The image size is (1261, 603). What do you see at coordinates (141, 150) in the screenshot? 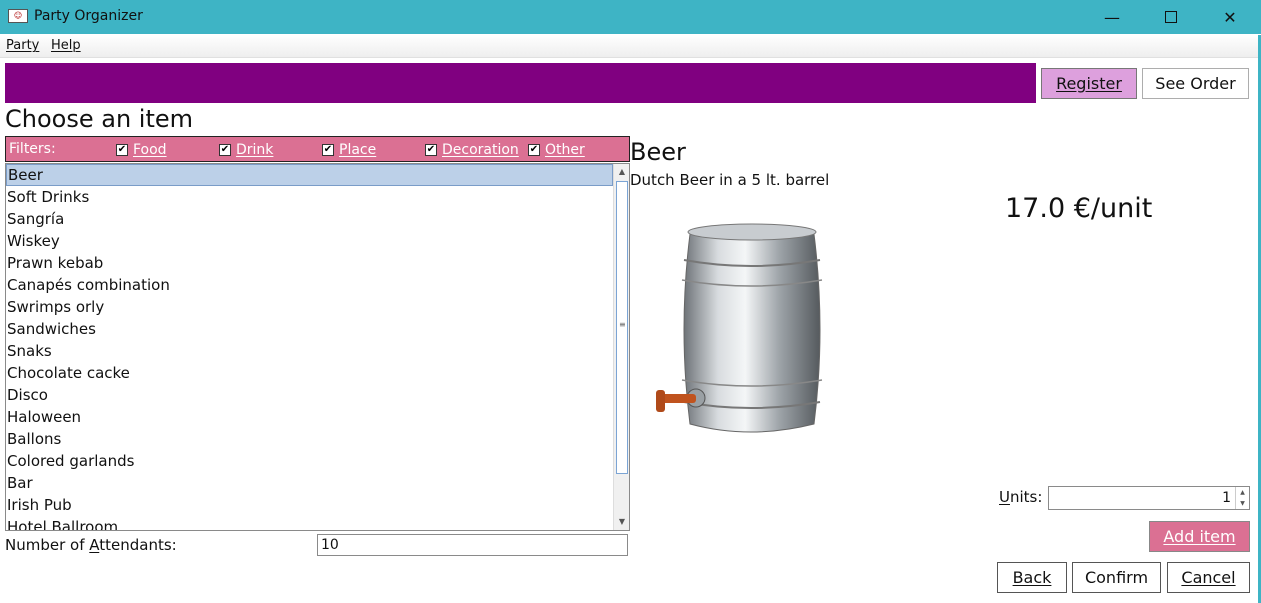
I see `filter-food-checkbox: ✔ Food` at bounding box center [141, 150].